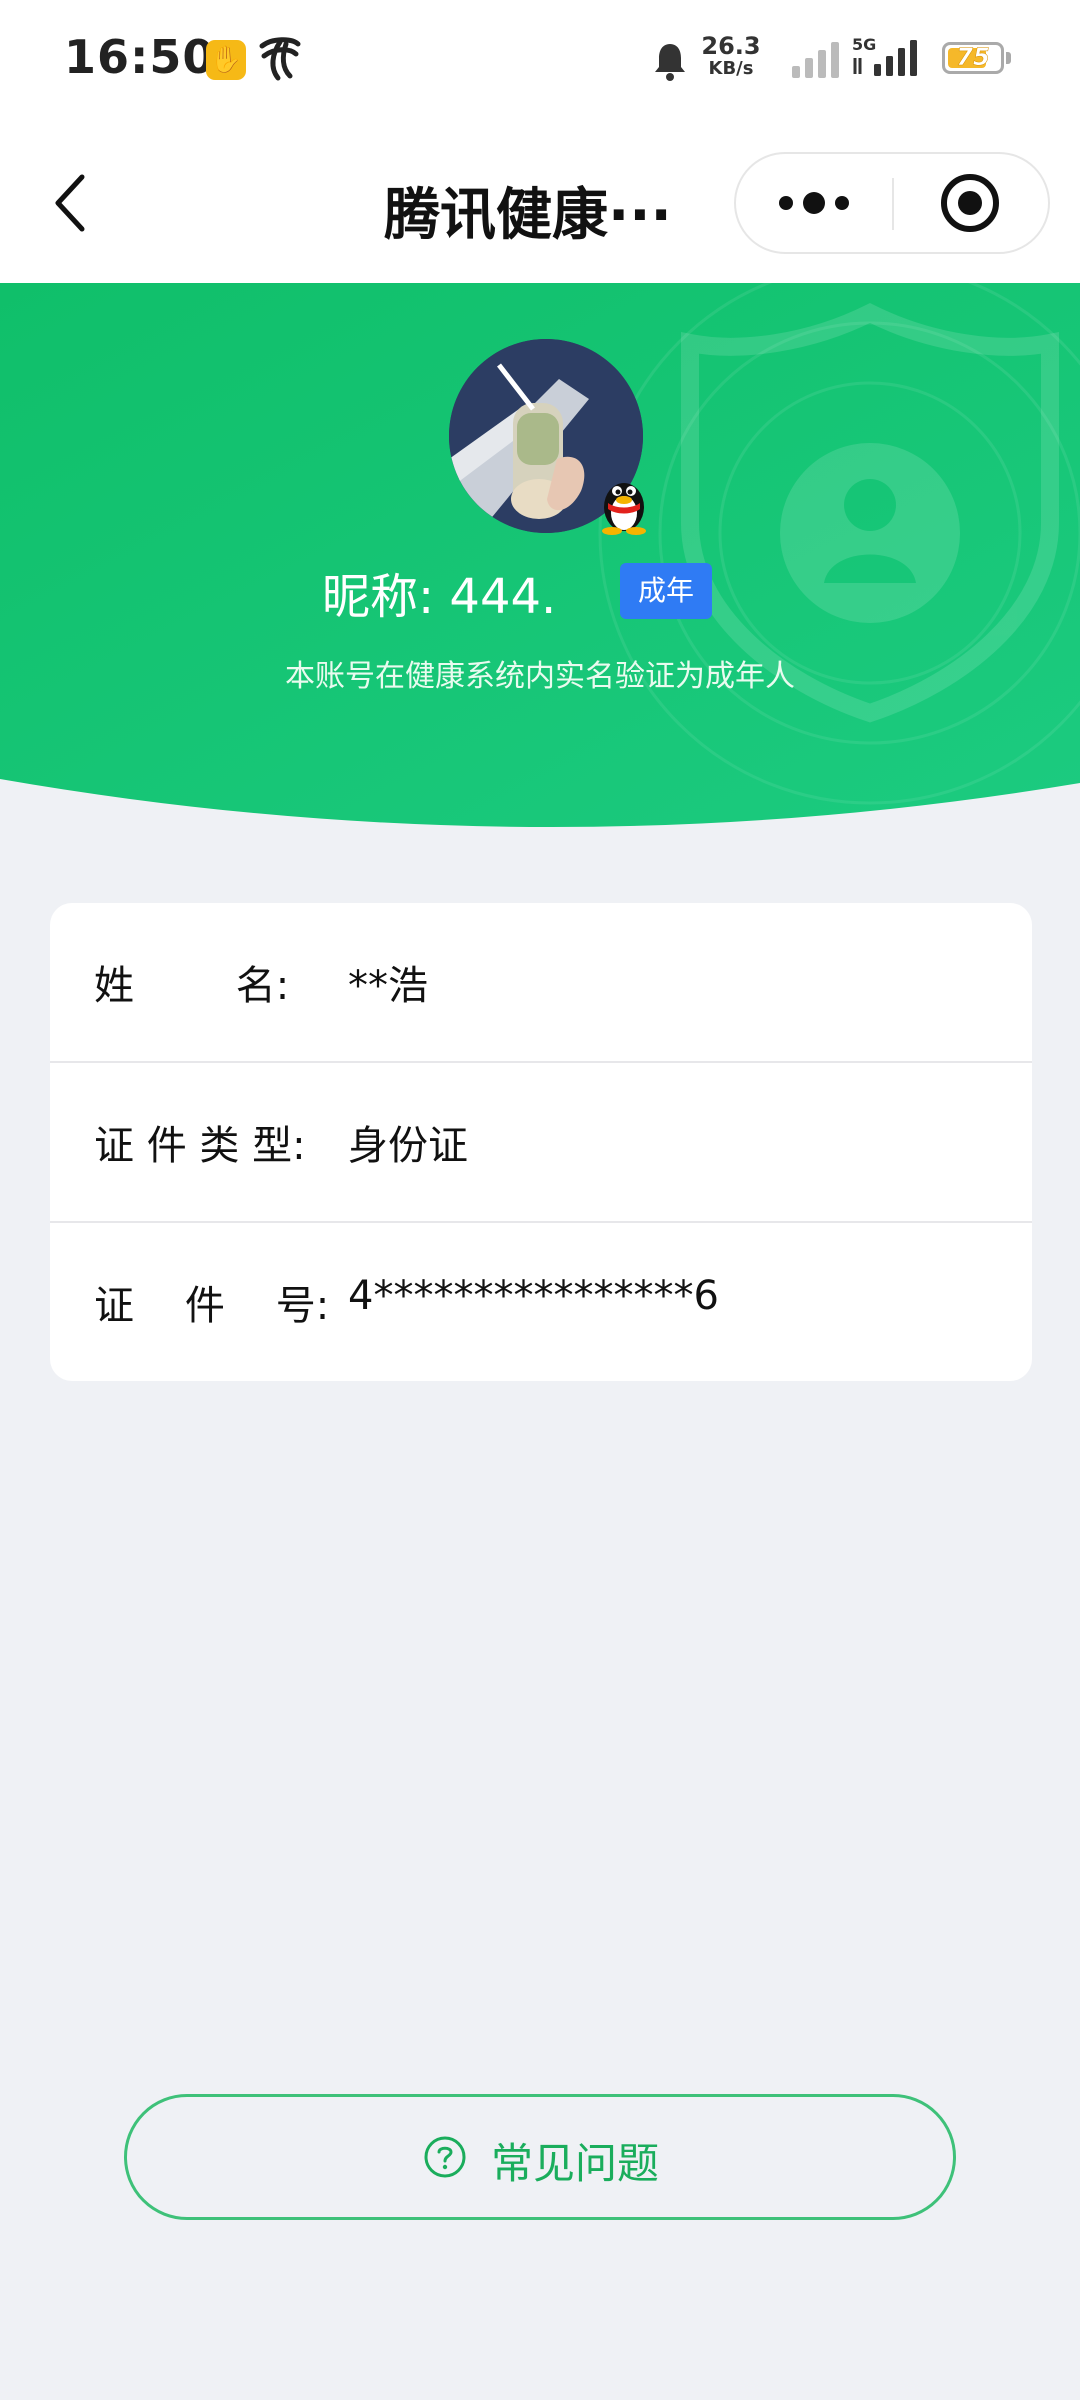  Describe the element at coordinates (388, 986) in the screenshot. I see `name-value: **浩` at that location.